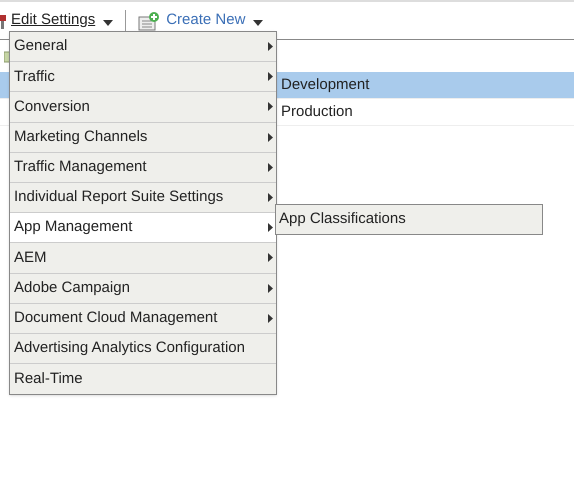 This screenshot has width=574, height=486. I want to click on menu-item: AEM, so click(143, 258).